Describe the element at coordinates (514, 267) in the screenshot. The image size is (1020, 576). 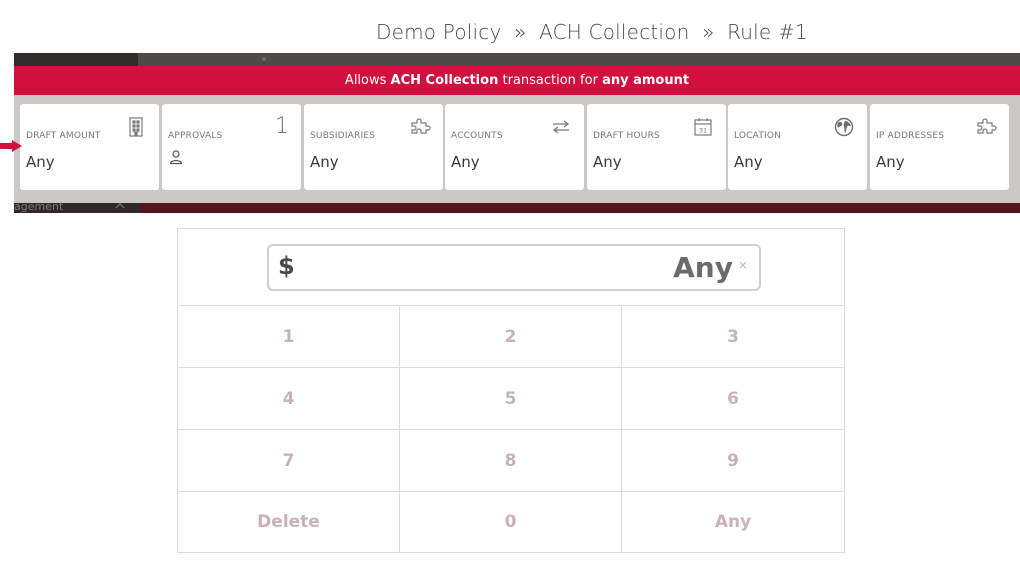
I see `amount-input: $ Any ×` at that location.